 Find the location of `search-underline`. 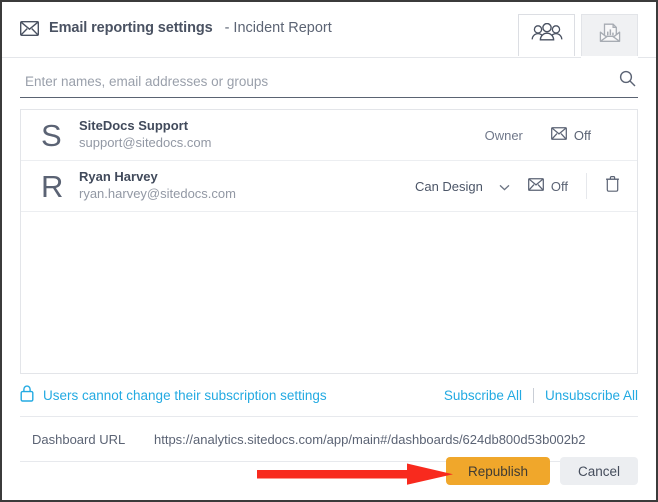

search-underline is located at coordinates (329, 97).